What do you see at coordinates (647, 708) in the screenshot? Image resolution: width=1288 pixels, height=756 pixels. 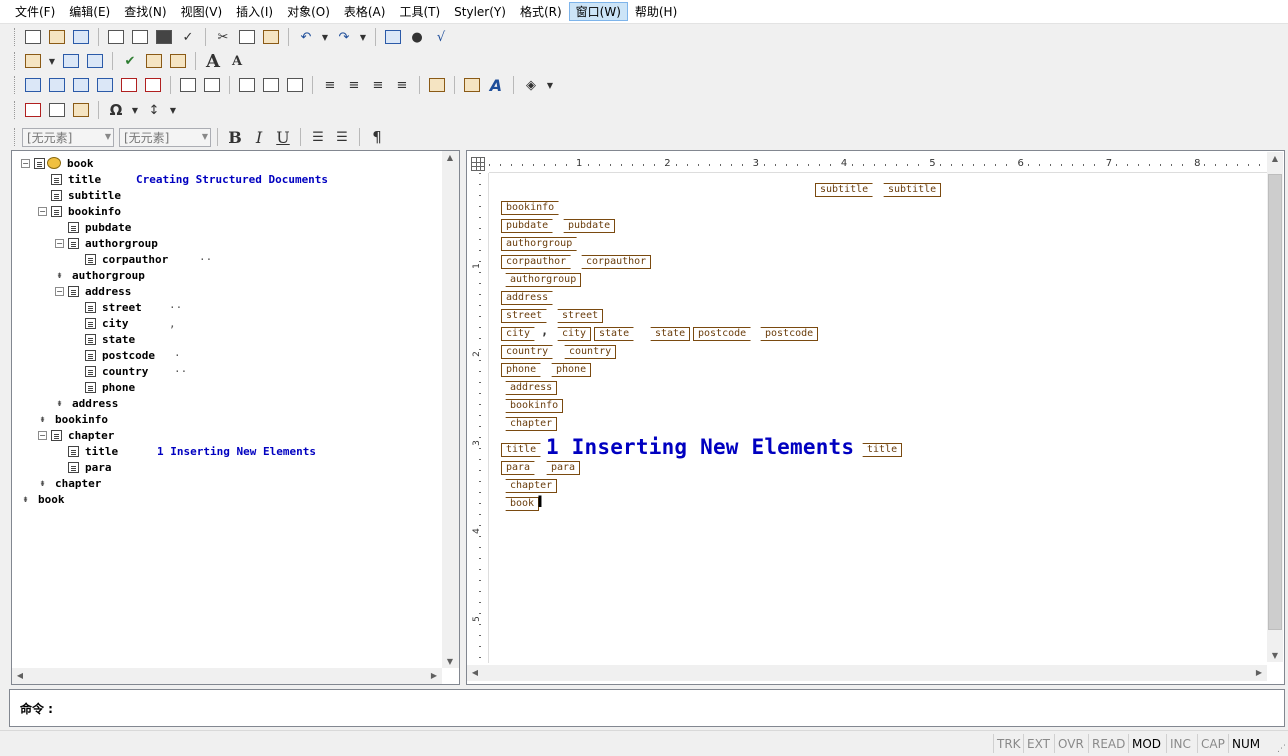 I see `command-bar: 命令 :` at bounding box center [647, 708].